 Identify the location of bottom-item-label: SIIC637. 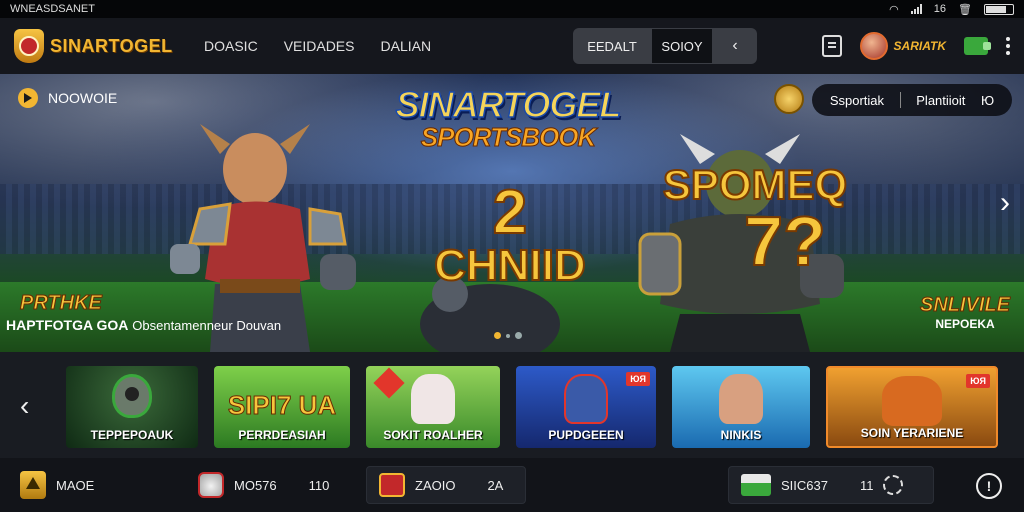
(804, 485).